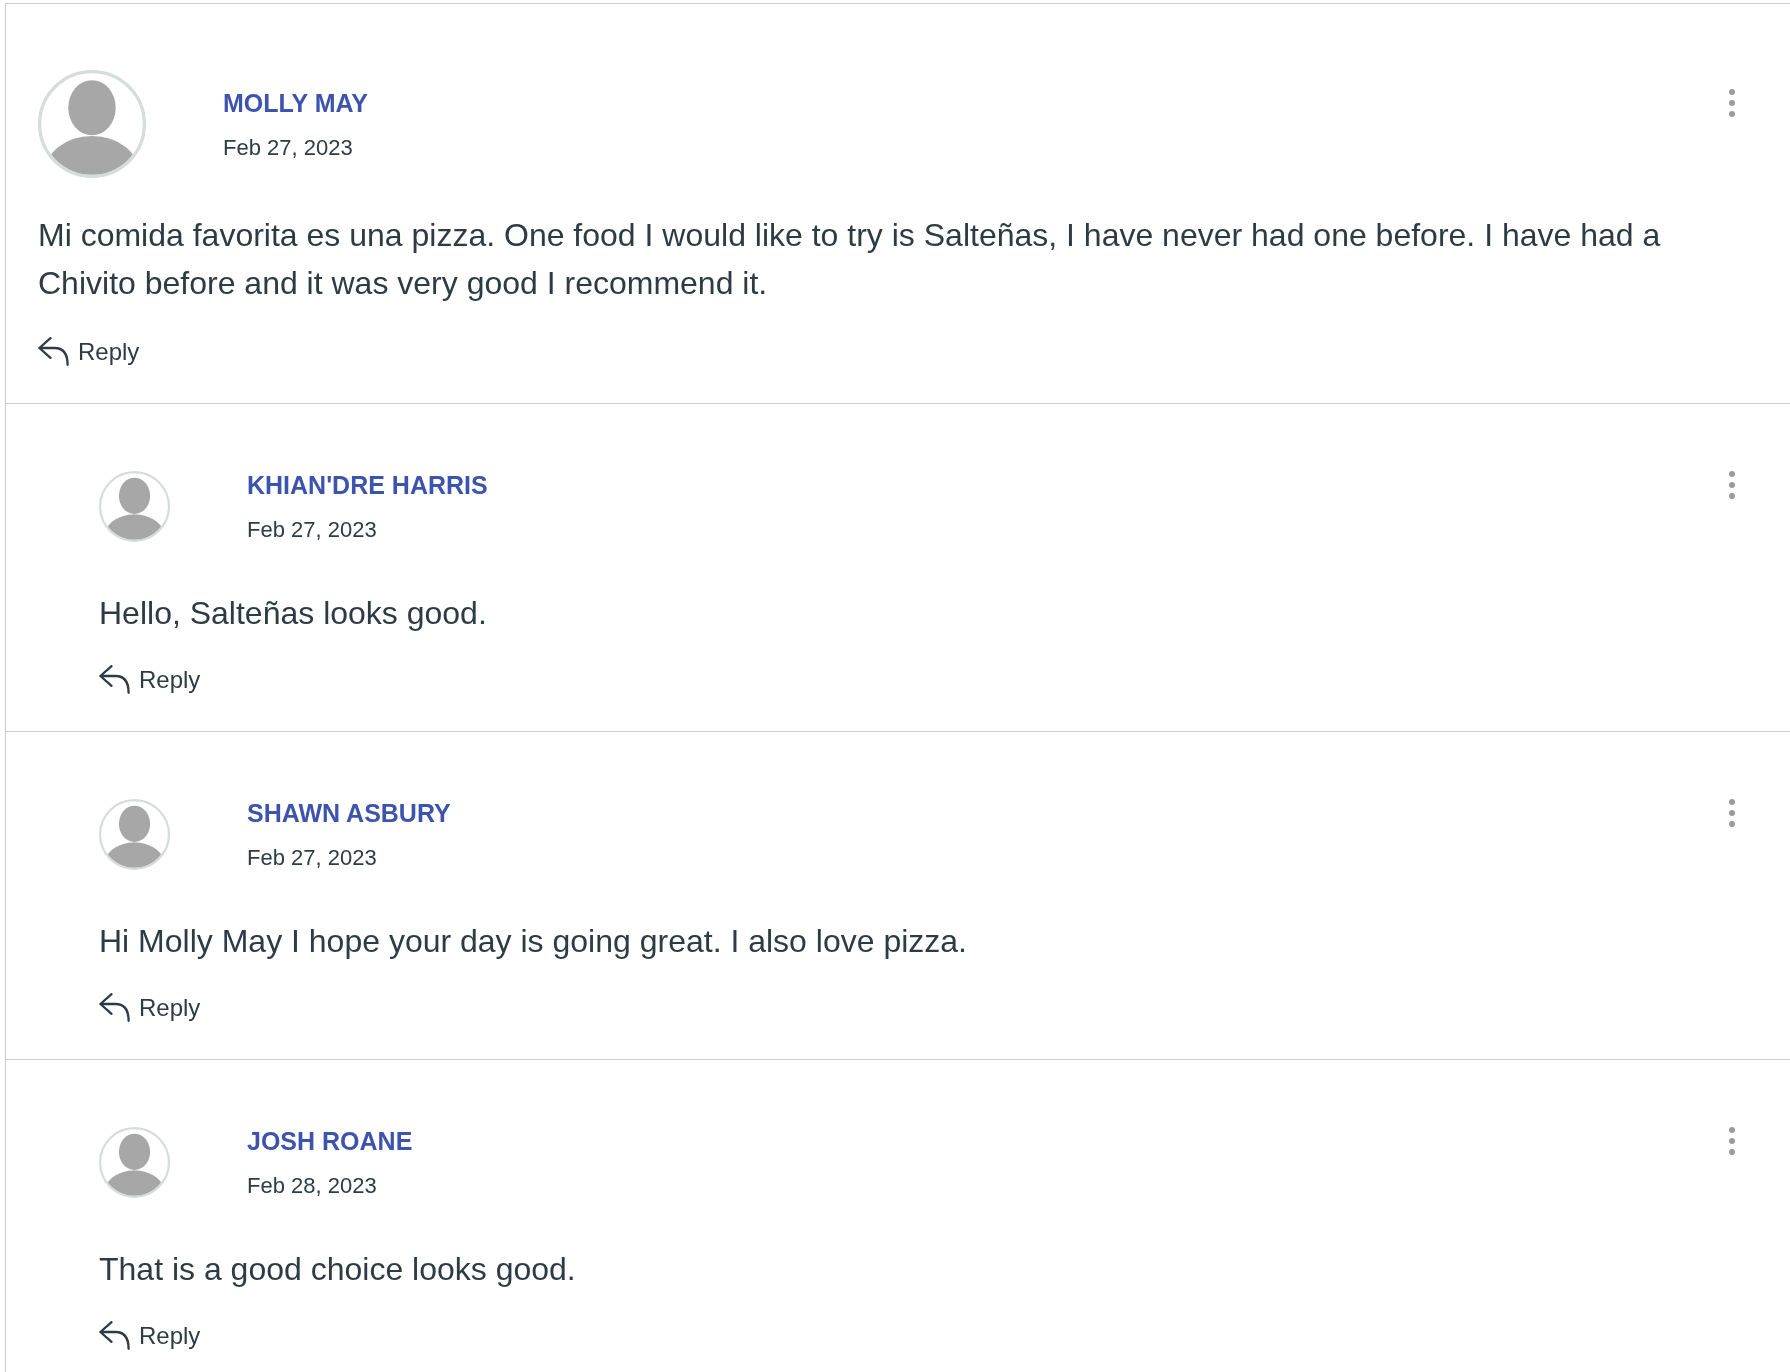  What do you see at coordinates (295, 102) in the screenshot?
I see `author-name-link: MOLLY MAY` at bounding box center [295, 102].